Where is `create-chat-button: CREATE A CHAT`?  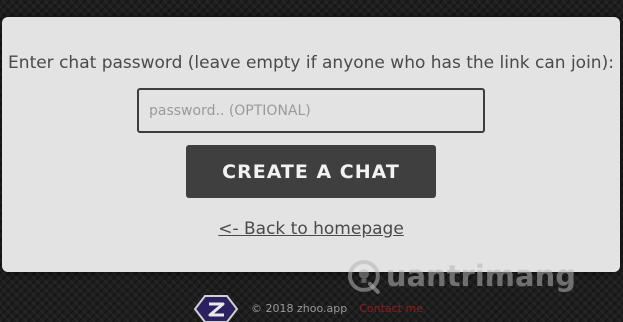 create-chat-button: CREATE A CHAT is located at coordinates (311, 171).